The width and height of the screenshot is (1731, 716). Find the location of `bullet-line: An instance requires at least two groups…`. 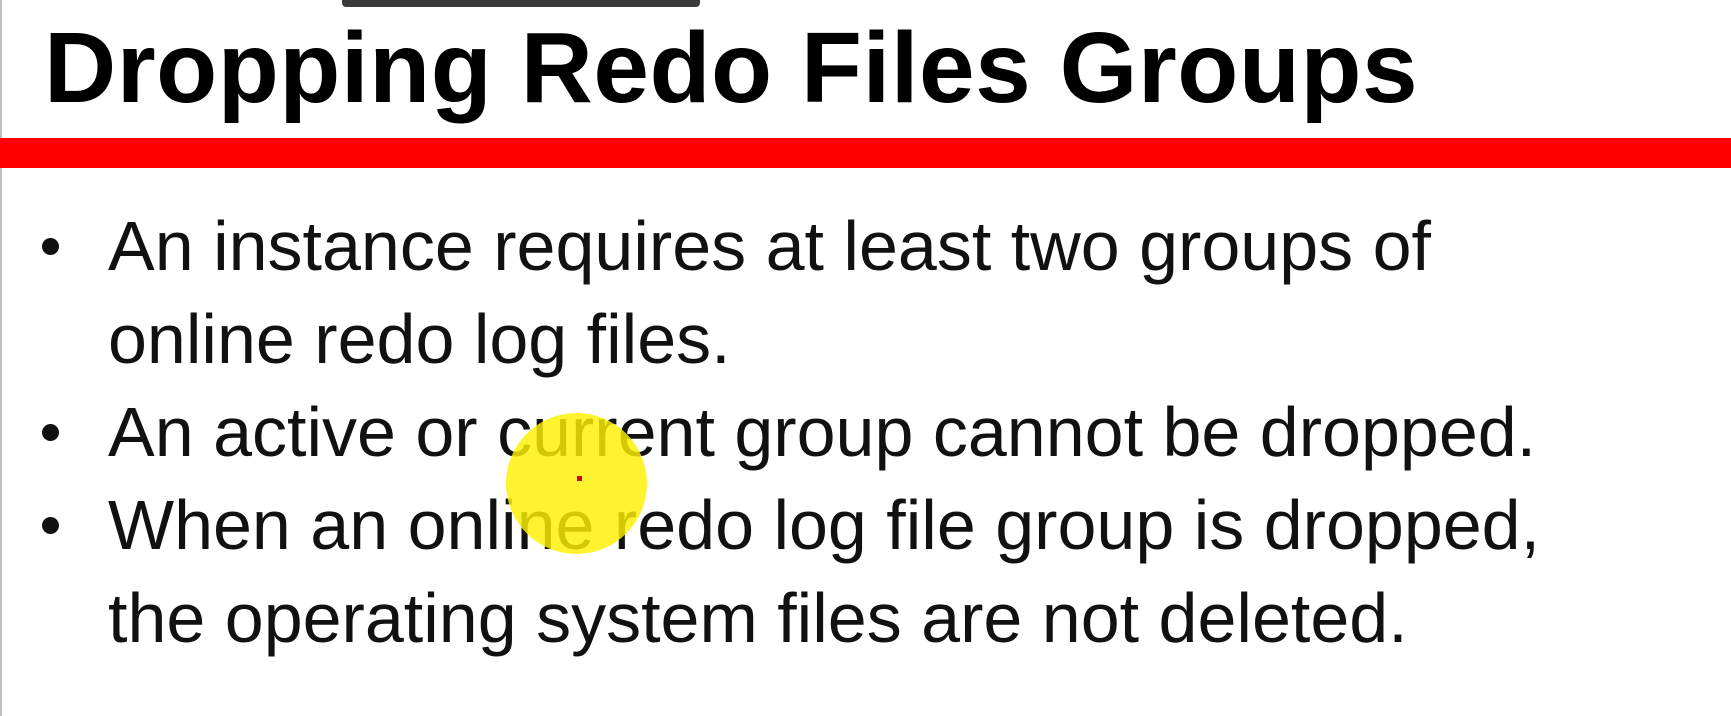

bullet-line: An instance requires at least two groups… is located at coordinates (769, 246).